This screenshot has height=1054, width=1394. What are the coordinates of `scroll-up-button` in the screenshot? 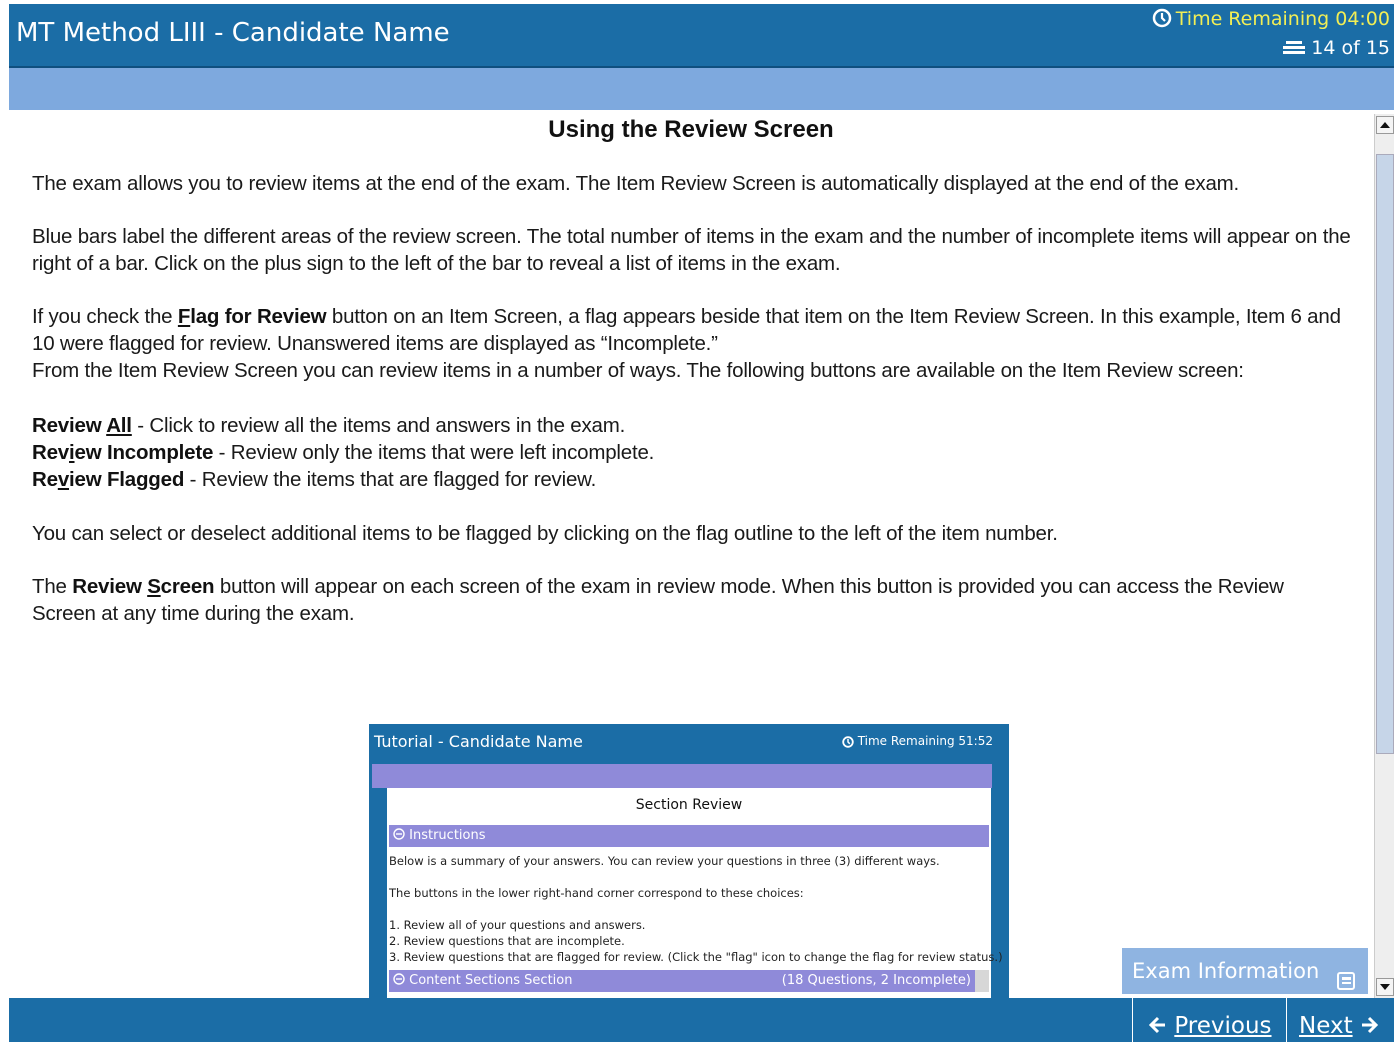 It's located at (1385, 125).